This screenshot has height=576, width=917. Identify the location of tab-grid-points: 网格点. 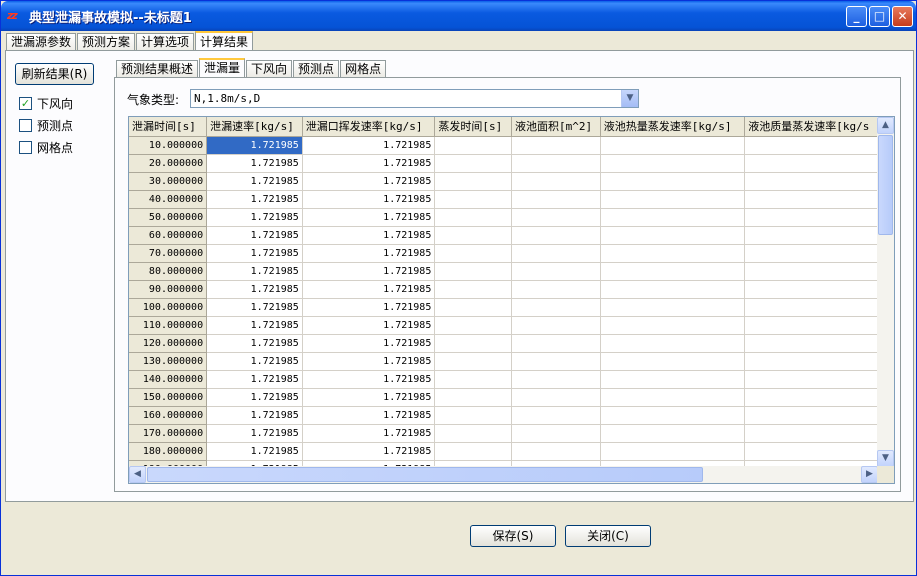
(363, 68).